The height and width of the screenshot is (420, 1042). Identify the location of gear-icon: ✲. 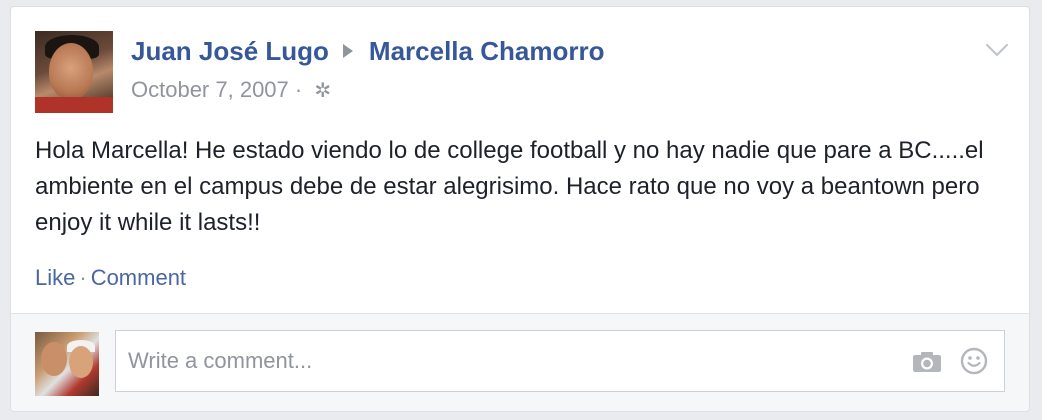
(322, 91).